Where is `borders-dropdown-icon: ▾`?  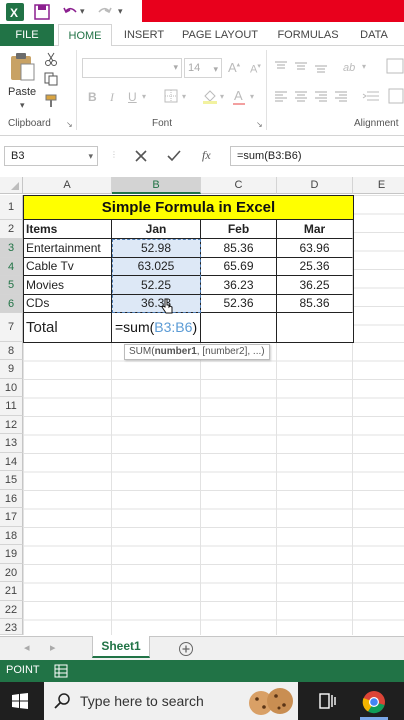
borders-dropdown-icon: ▾ is located at coordinates (184, 96).